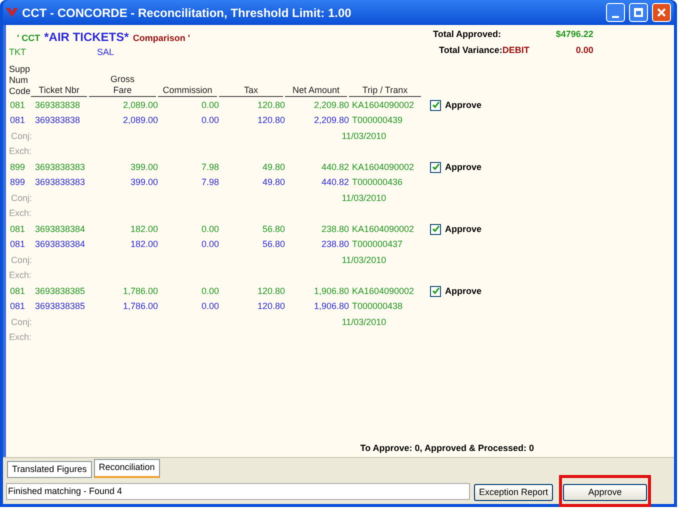 The image size is (679, 509). Describe the element at coordinates (18, 52) in the screenshot. I see `tkt-label: TKT` at that location.